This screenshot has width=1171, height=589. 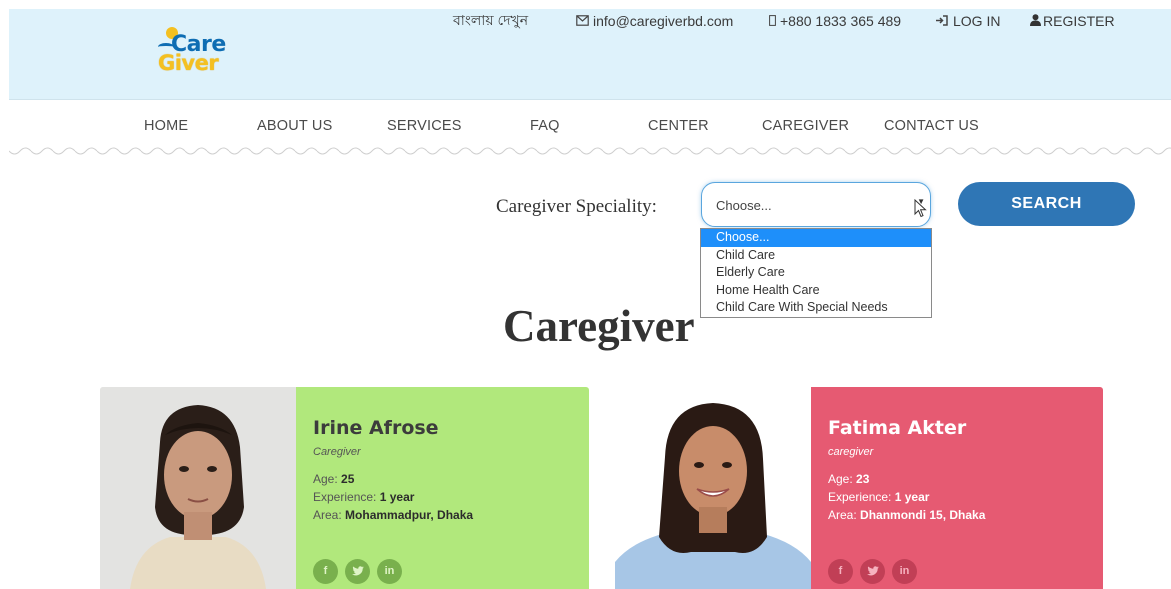 I want to click on envelope-icon, so click(x=582, y=21).